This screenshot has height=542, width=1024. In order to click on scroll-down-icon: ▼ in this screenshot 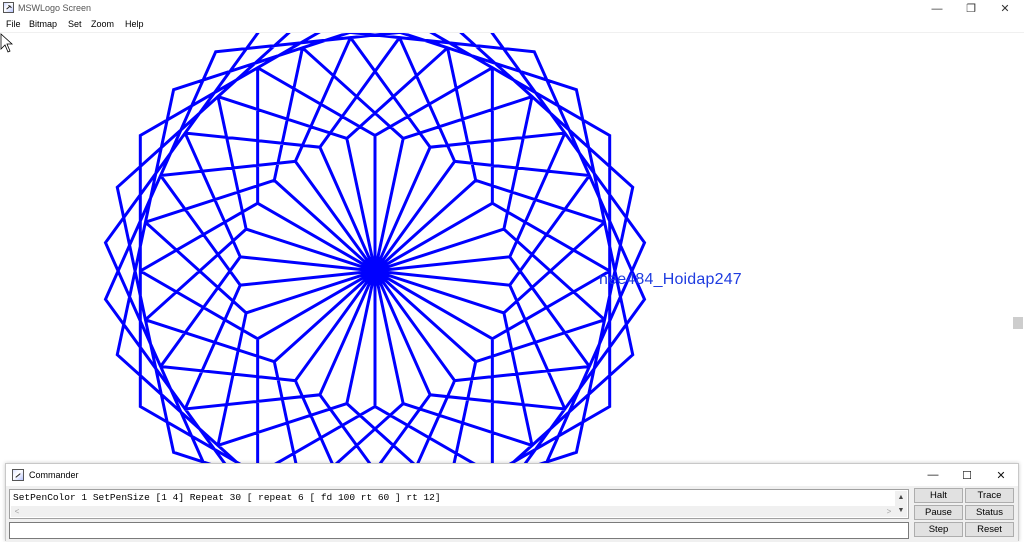, I will do `click(901, 510)`.